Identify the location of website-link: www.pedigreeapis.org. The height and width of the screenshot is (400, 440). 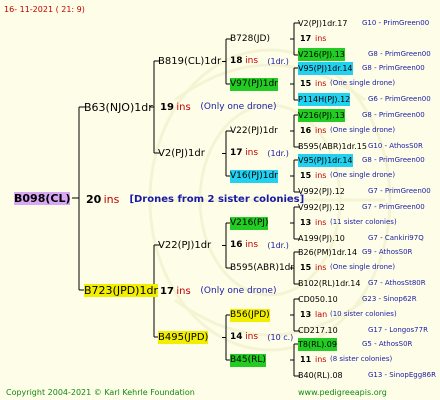
(342, 392).